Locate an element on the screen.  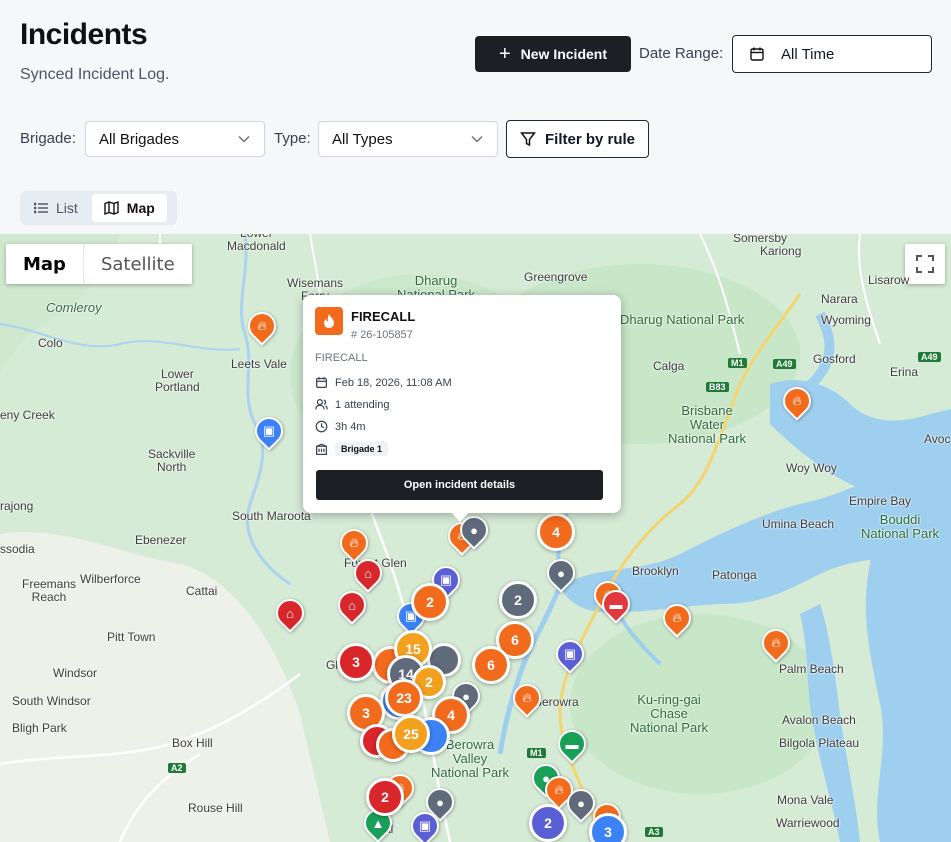
popup-attending-row: 1 attending is located at coordinates (352, 404).